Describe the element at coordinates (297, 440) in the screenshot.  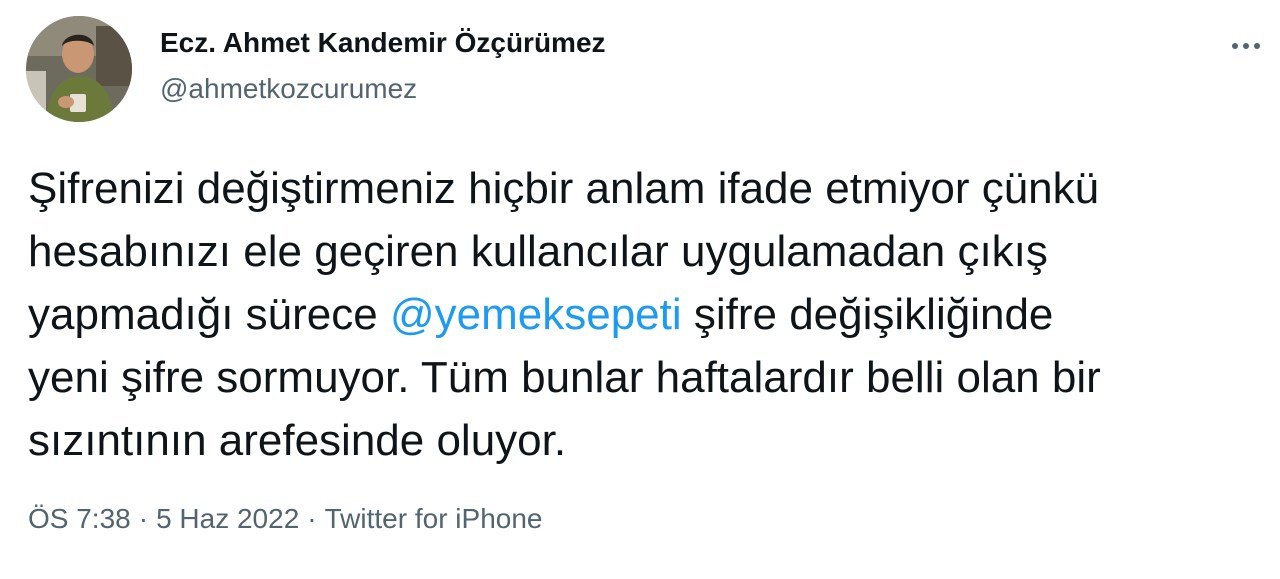
I see `tweet-line: sızıntının arefesinde oluyor.` at that location.